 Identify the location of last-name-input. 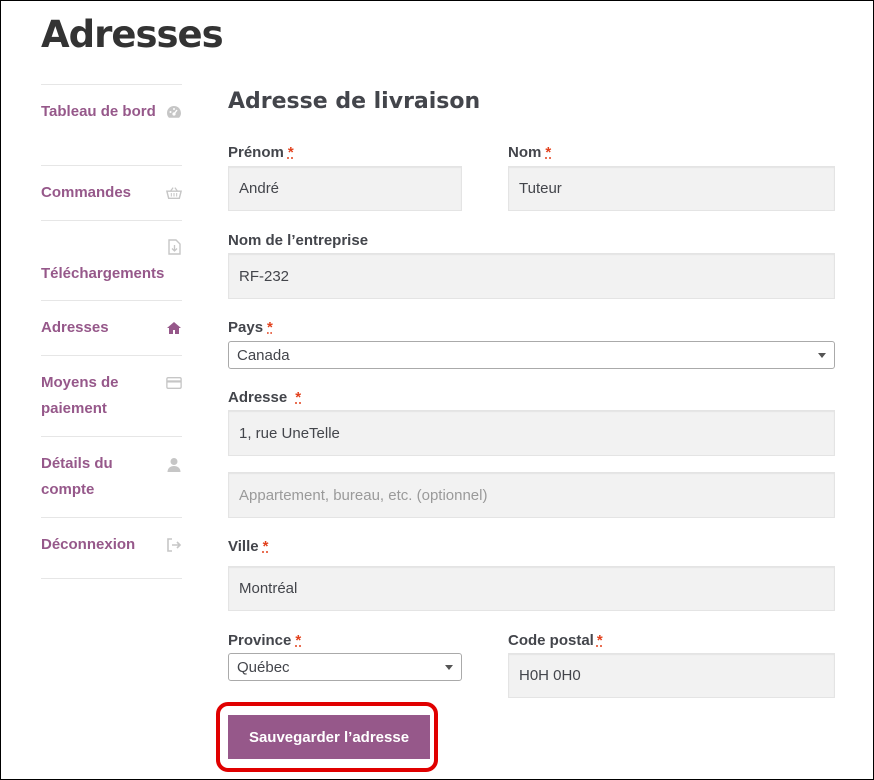
(671, 188).